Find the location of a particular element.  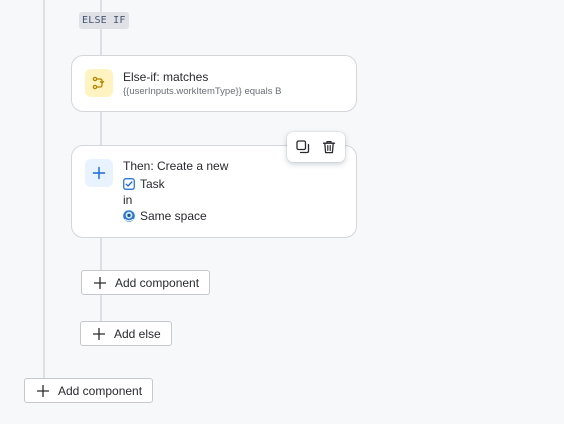

action-in-label: in is located at coordinates (127, 200).